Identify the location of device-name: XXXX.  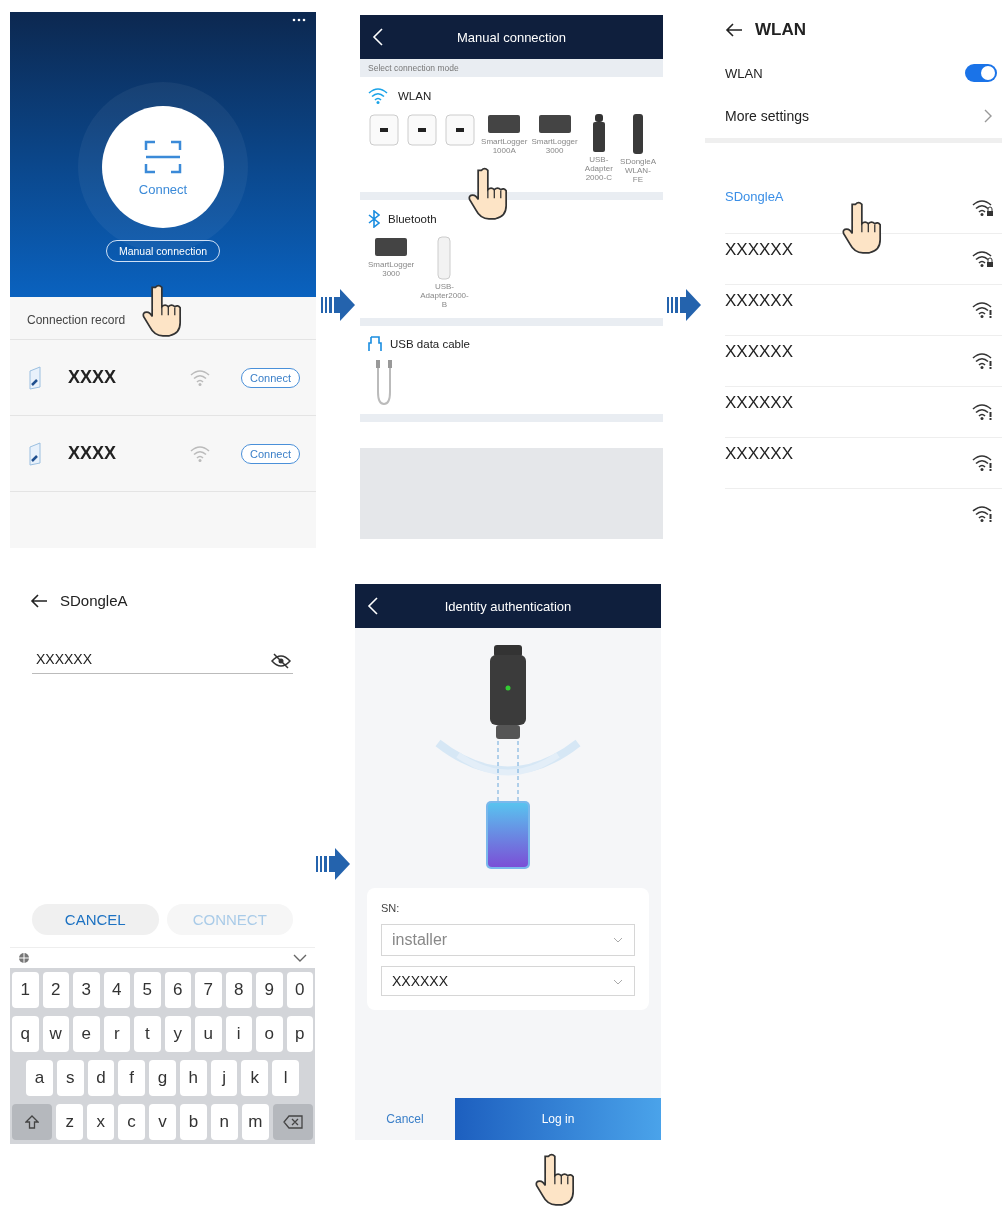
(93, 377).